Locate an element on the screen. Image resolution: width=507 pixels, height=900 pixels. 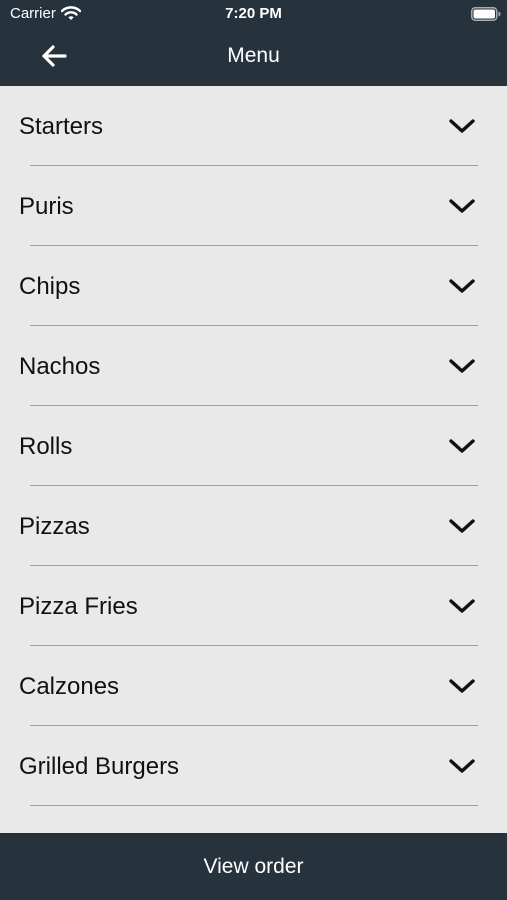
navigation-bar: Menu is located at coordinates (253, 57).